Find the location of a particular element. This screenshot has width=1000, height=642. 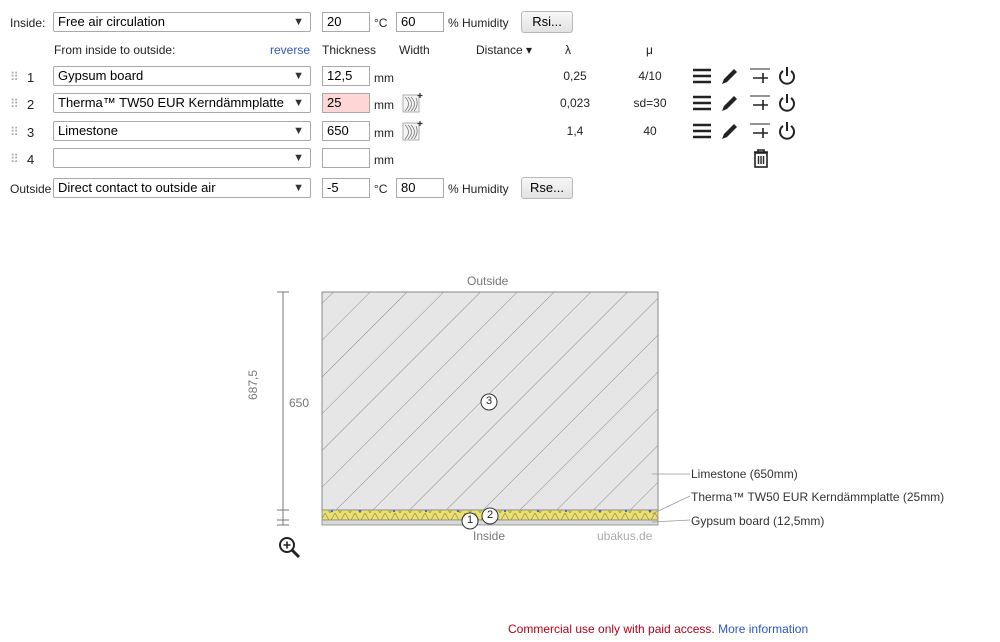

watermark: ubakus.de is located at coordinates (625, 536).